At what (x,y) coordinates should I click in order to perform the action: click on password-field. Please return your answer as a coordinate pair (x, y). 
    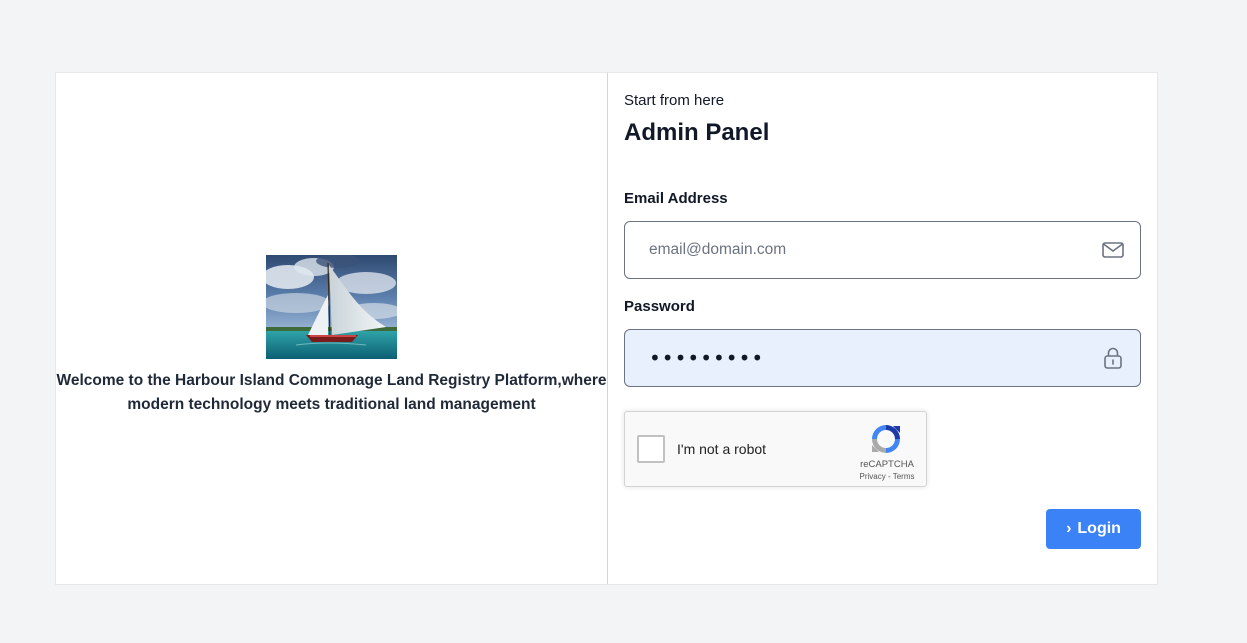
    Looking at the image, I should click on (862, 358).